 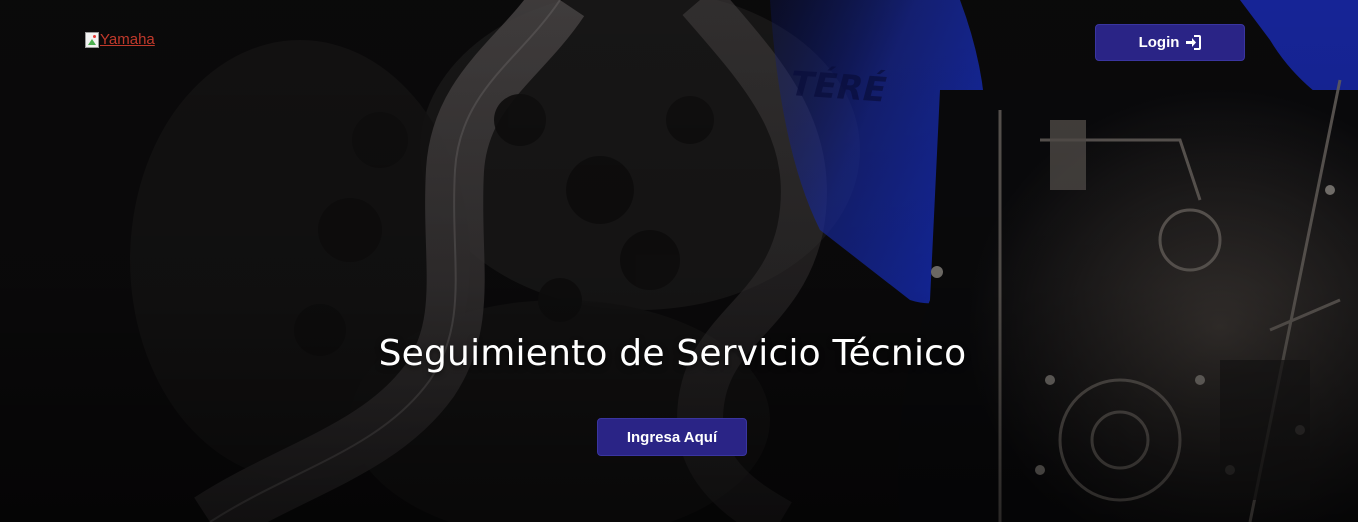 I want to click on svg-text: TÉRÉ, so click(x=838, y=87).